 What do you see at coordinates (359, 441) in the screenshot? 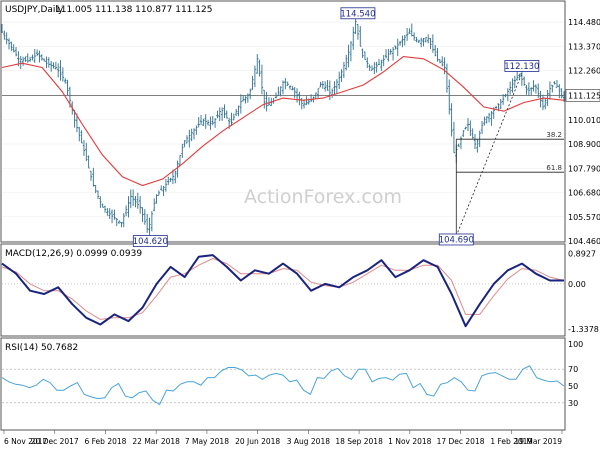
I see `x-tick-label: 18 Sep 2018` at bounding box center [359, 441].